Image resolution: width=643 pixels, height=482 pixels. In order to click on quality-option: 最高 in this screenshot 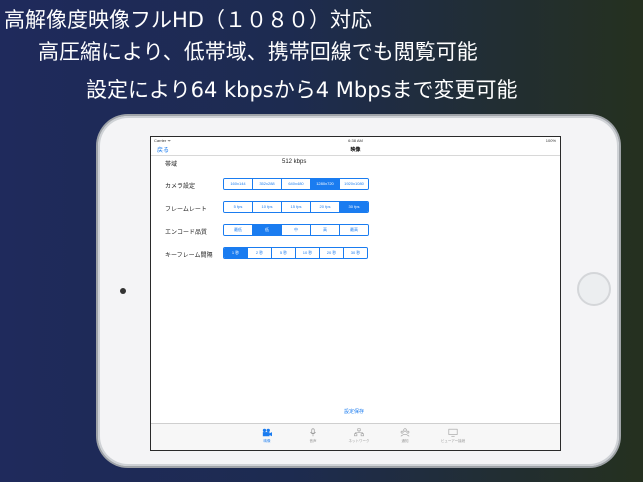, I will do `click(353, 230)`.